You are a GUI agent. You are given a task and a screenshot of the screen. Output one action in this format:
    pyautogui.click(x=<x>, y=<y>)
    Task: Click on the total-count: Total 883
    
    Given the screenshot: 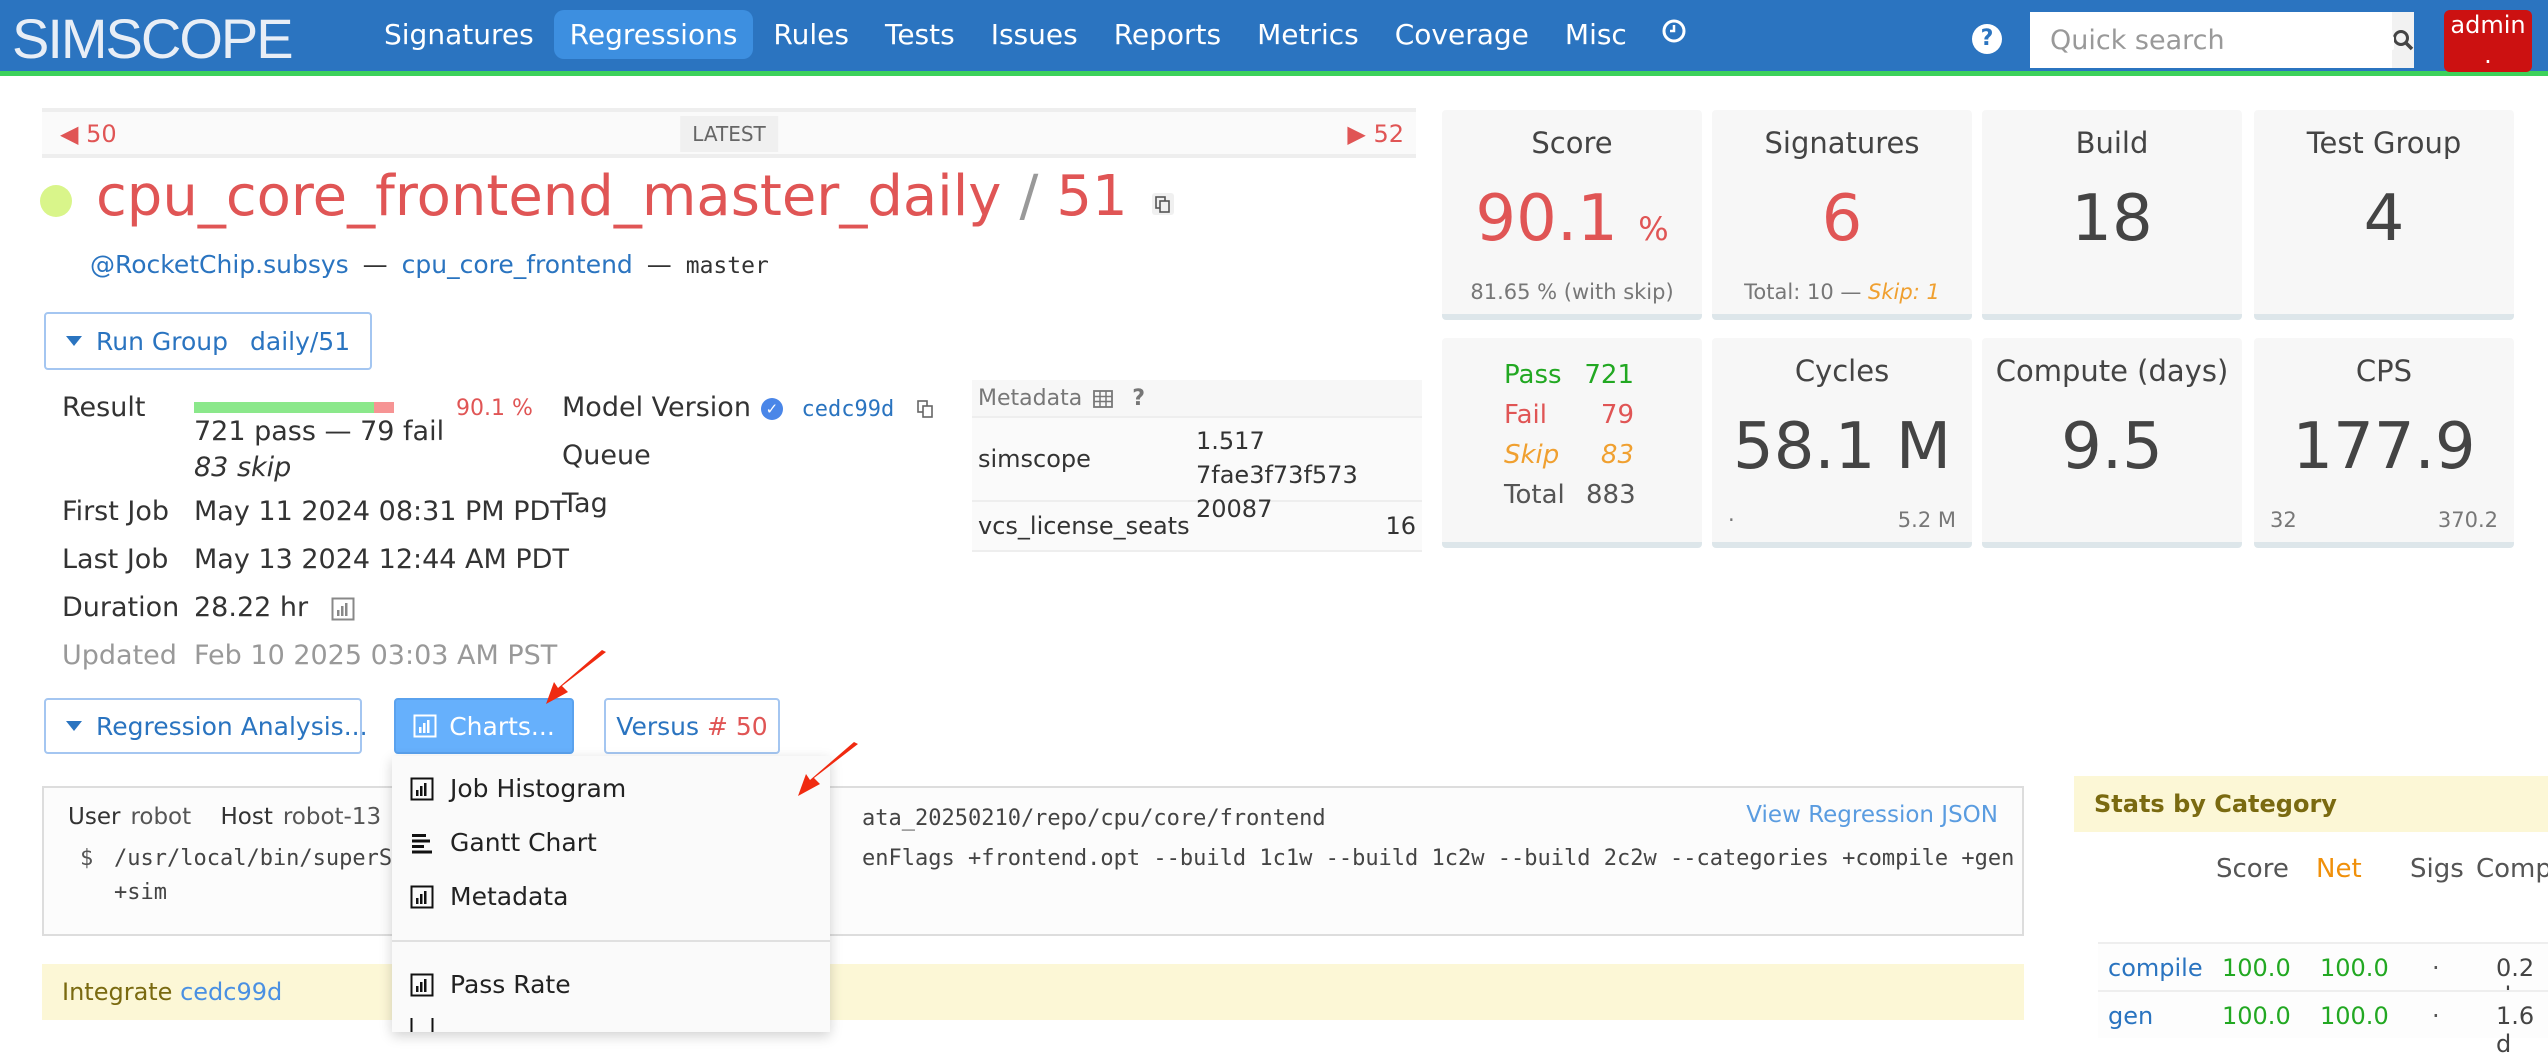 What is the action you would take?
    pyautogui.click(x=1570, y=495)
    